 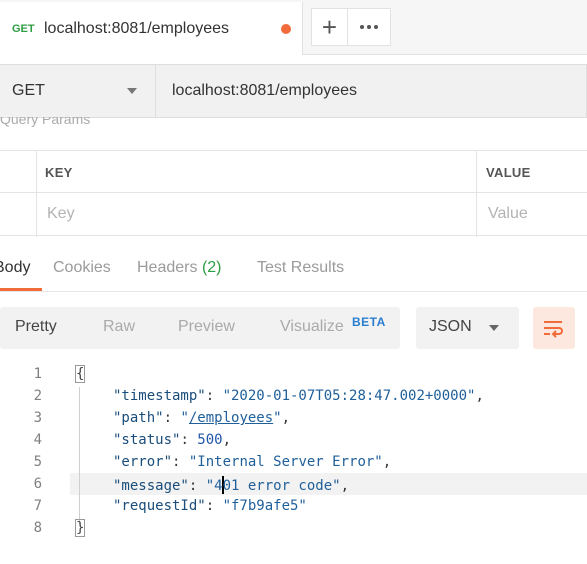 I want to click on json-string: 01 error code", so click(x=281, y=486).